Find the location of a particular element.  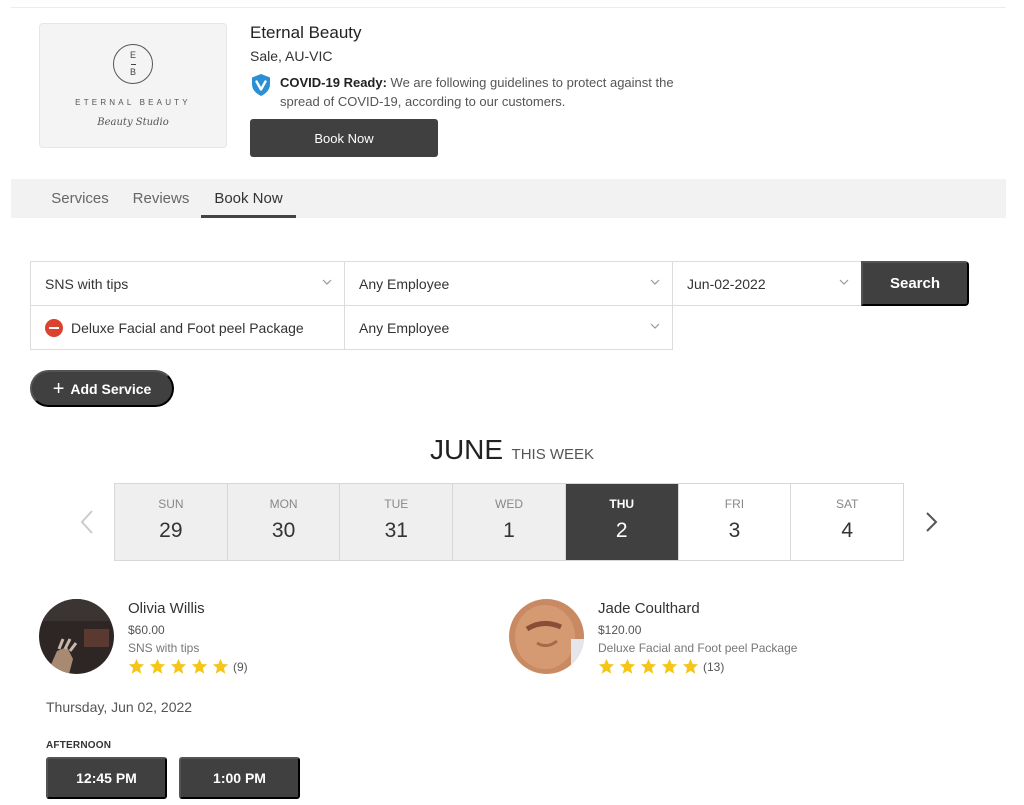

business-location: Sale, AU-VIC is located at coordinates (291, 56).